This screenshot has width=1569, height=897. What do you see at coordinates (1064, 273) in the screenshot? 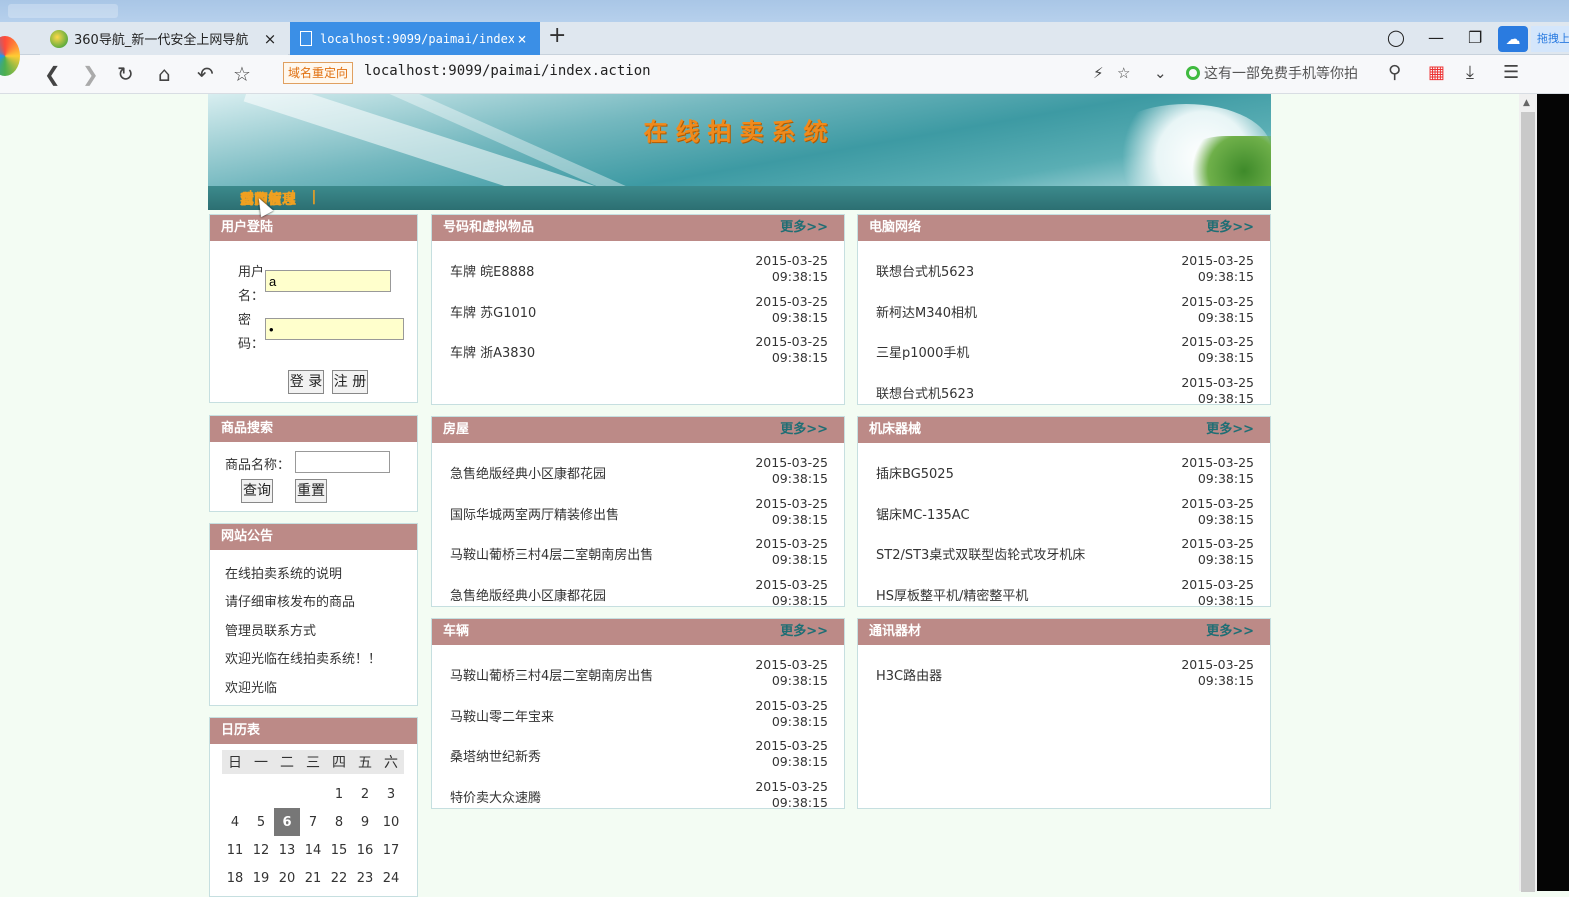
I see `list-item: 联想台式机5623 2015-03-25 09:38:15` at bounding box center [1064, 273].